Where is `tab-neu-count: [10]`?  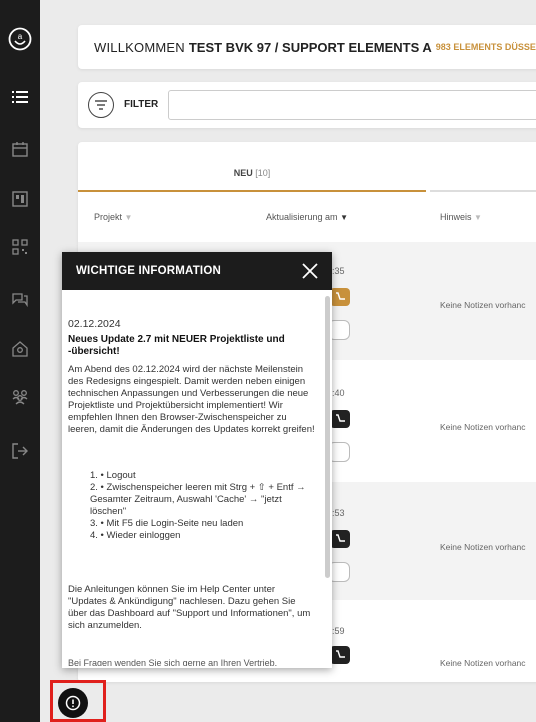
tab-neu-count: [10] is located at coordinates (263, 173).